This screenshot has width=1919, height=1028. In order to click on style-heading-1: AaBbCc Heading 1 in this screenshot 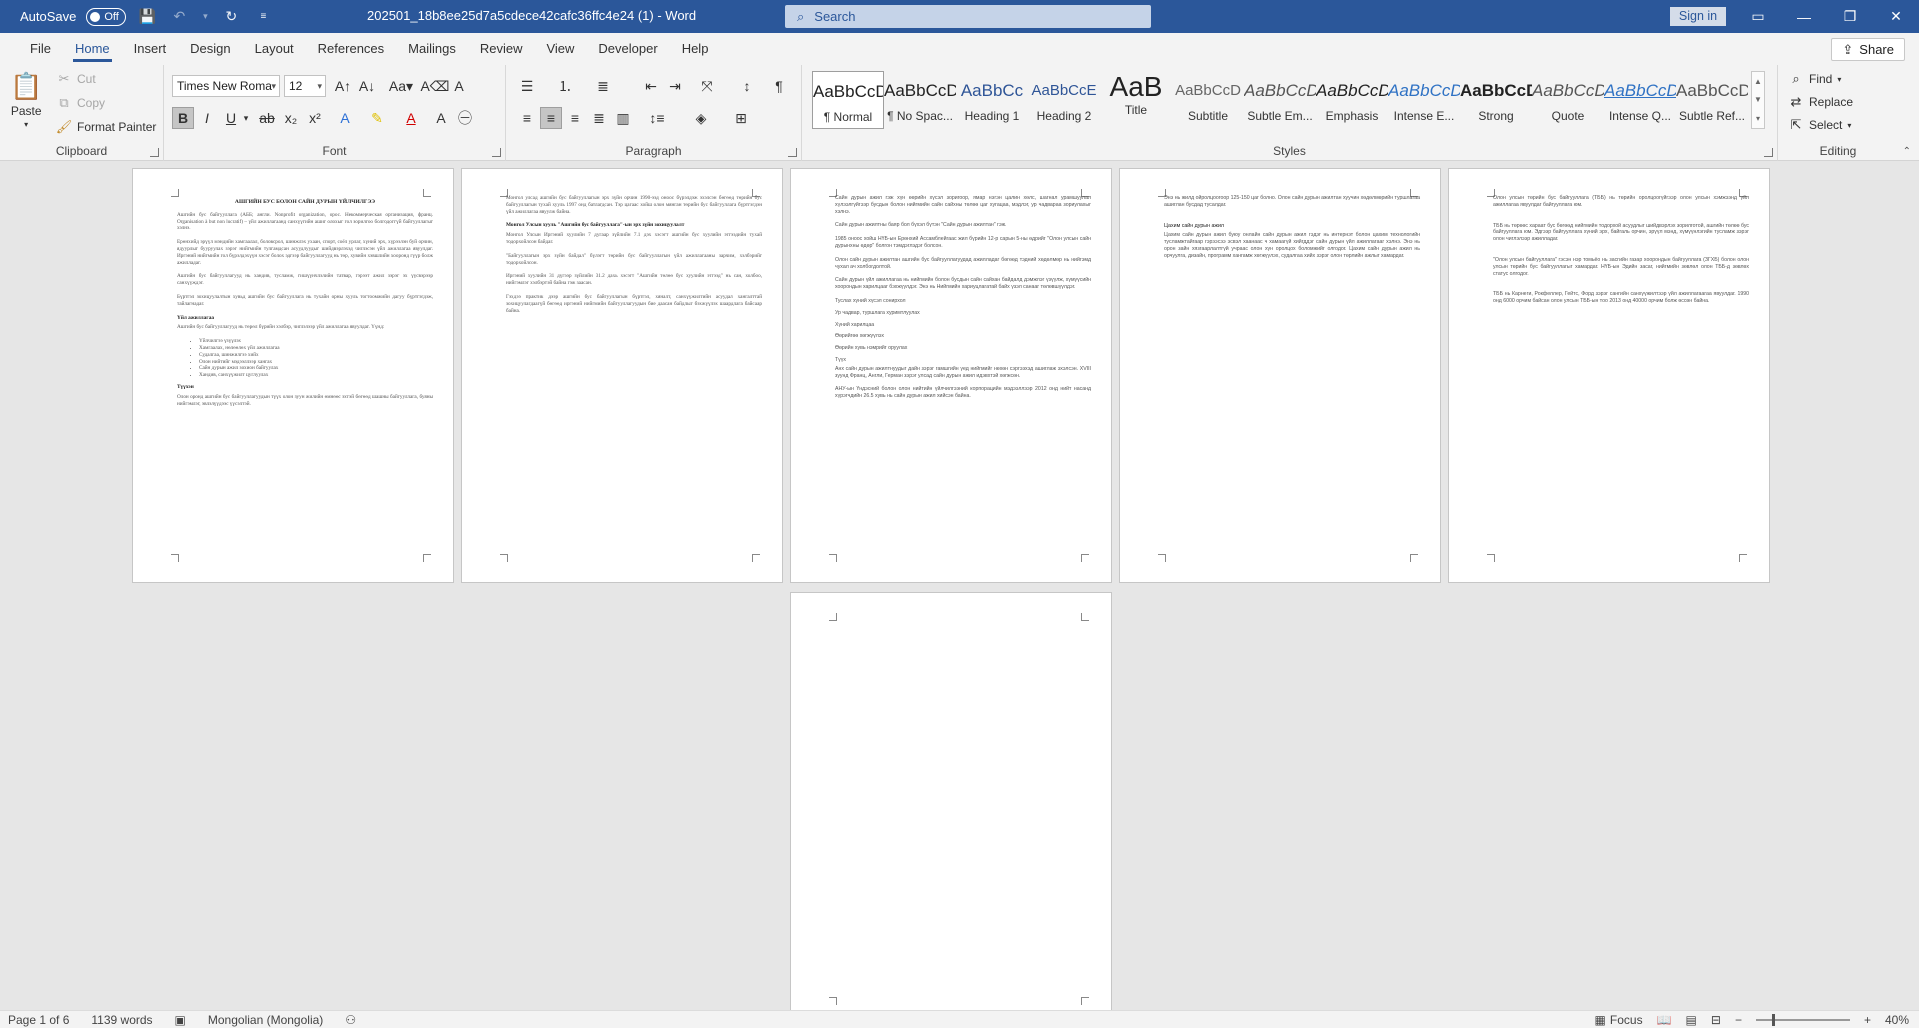, I will do `click(992, 100)`.